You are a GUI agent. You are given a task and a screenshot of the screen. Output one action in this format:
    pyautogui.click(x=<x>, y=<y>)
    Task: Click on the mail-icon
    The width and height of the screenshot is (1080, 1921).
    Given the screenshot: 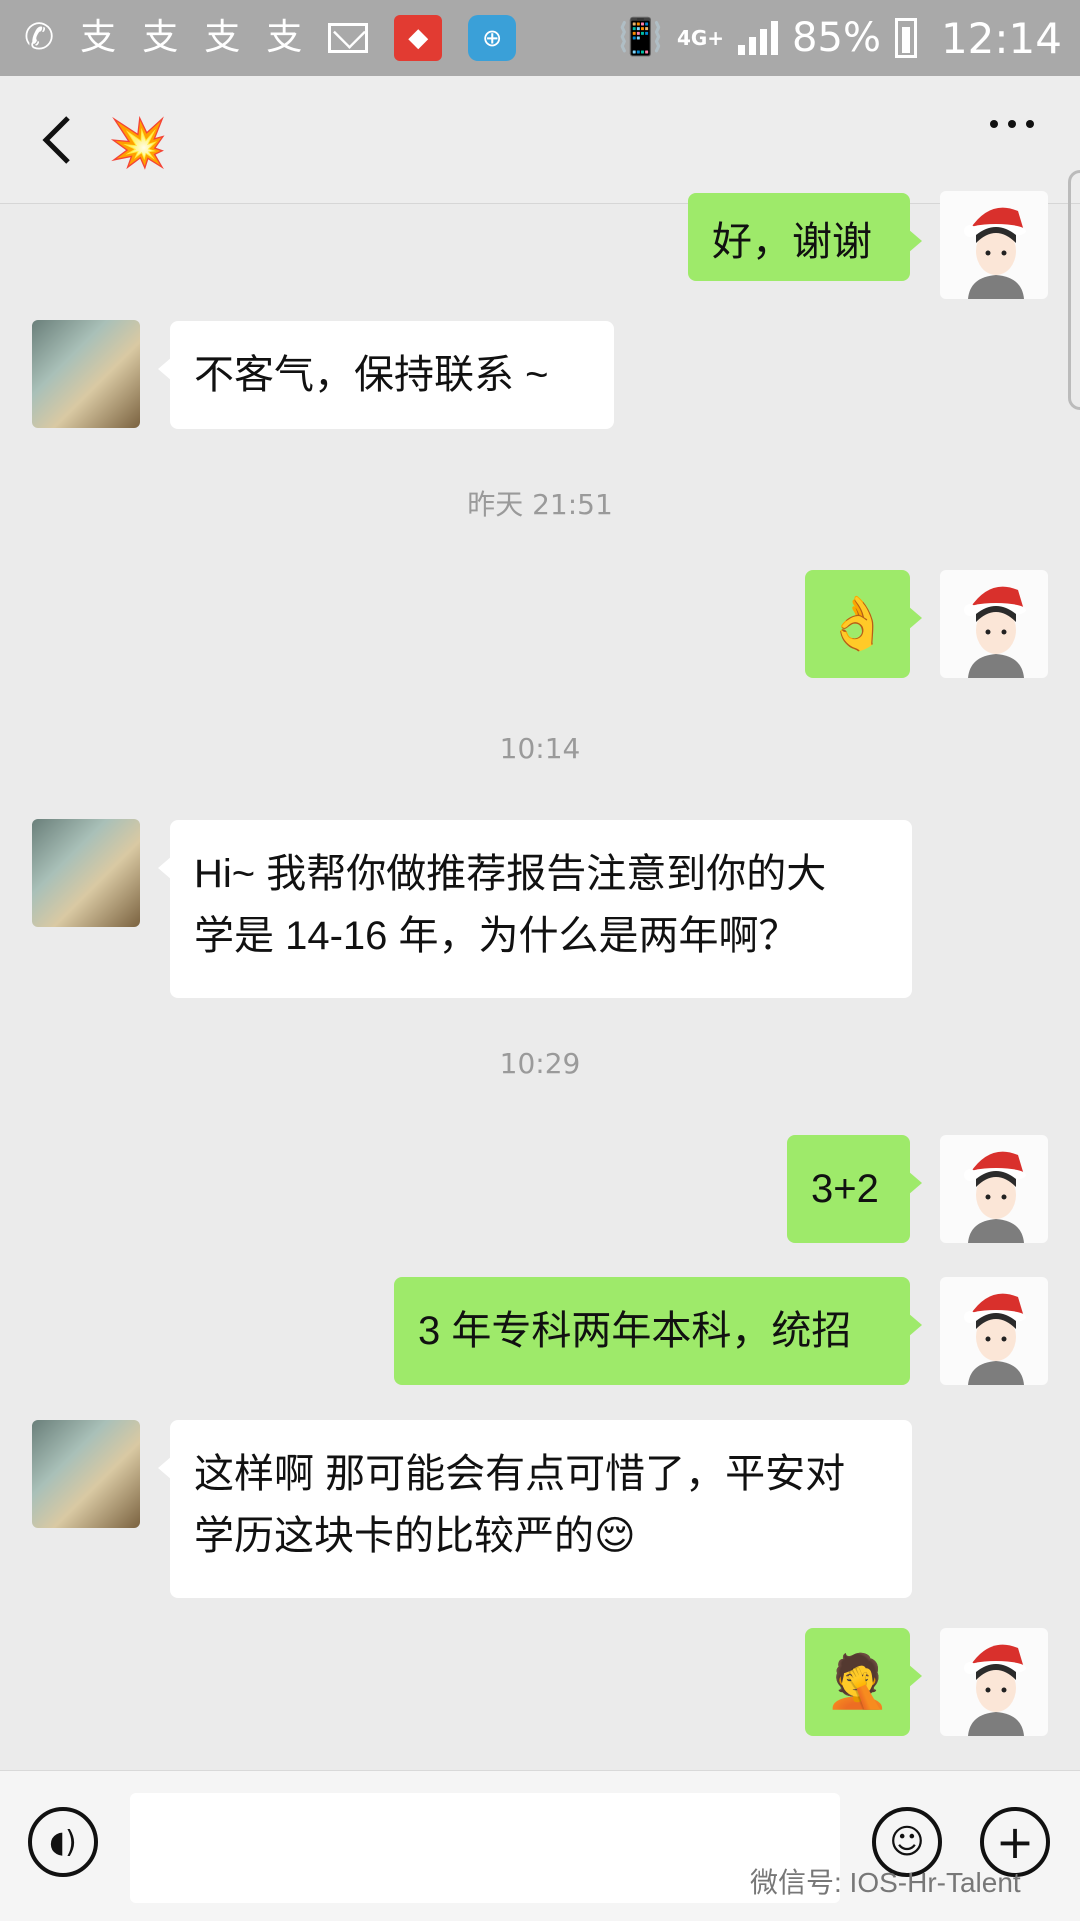 What is the action you would take?
    pyautogui.click(x=348, y=38)
    